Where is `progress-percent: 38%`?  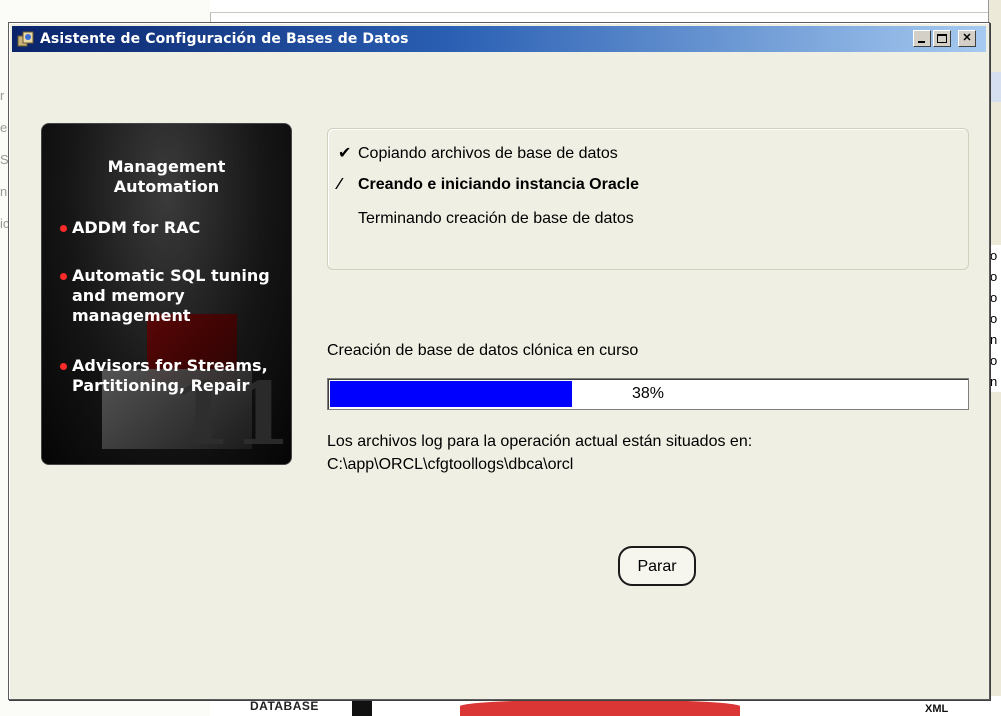 progress-percent: 38% is located at coordinates (648, 393).